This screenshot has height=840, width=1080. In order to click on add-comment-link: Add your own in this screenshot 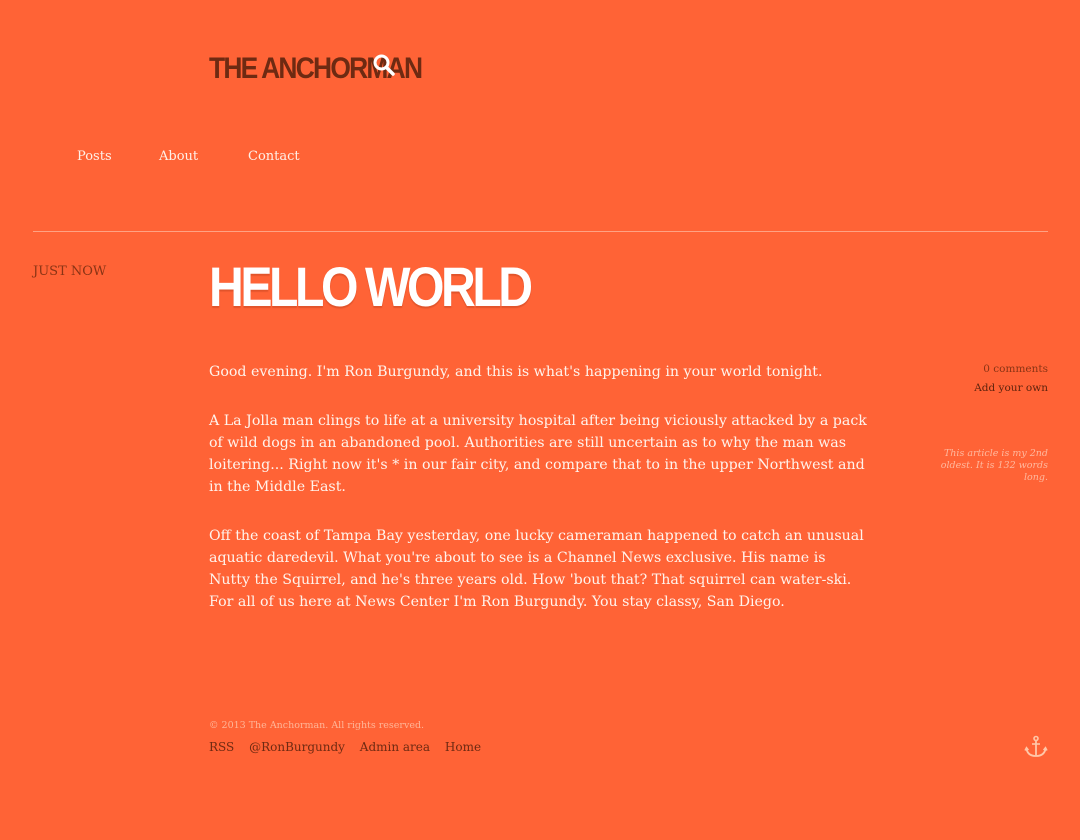, I will do `click(978, 388)`.